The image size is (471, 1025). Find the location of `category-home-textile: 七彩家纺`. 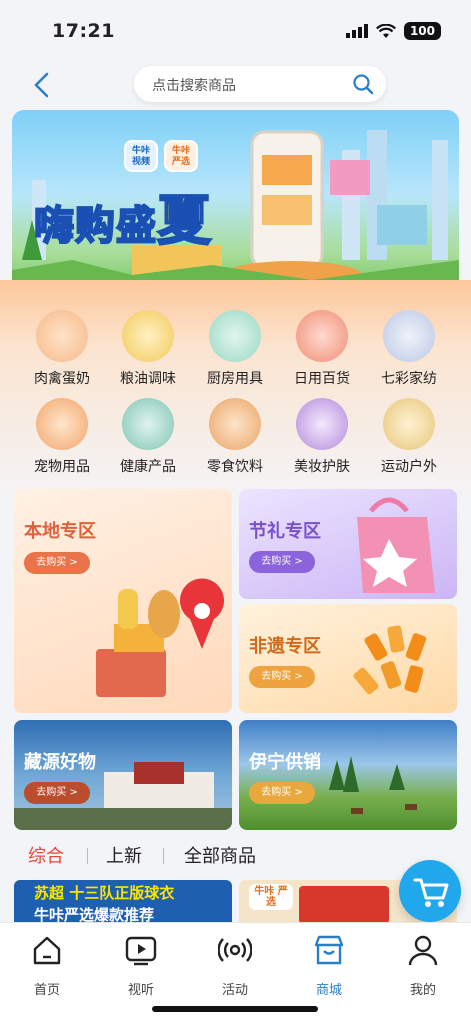

category-home-textile: 七彩家纺 is located at coordinates (409, 349).